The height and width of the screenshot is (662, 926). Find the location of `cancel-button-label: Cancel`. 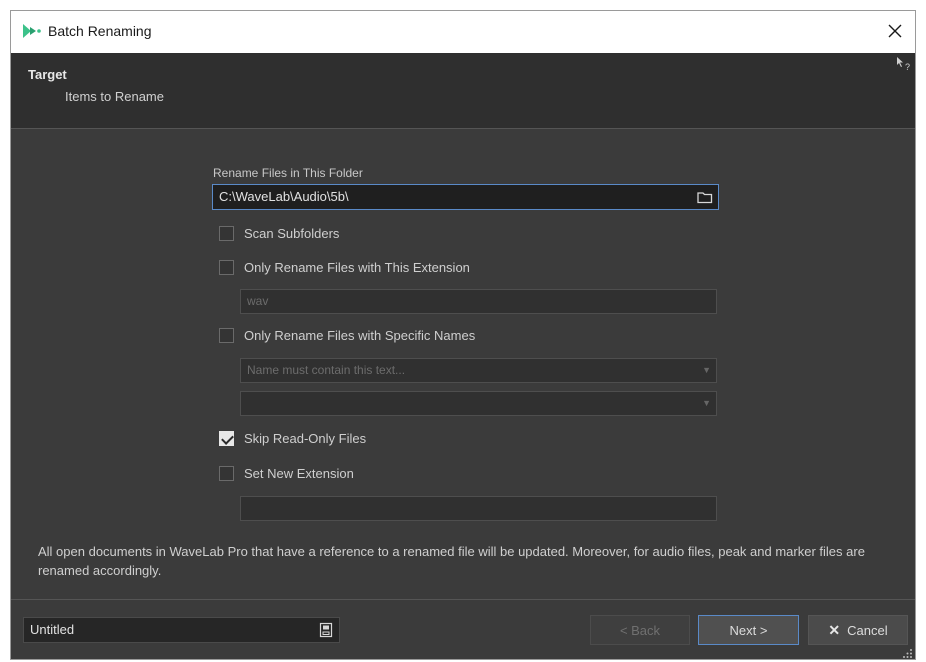

cancel-button-label: Cancel is located at coordinates (867, 630).